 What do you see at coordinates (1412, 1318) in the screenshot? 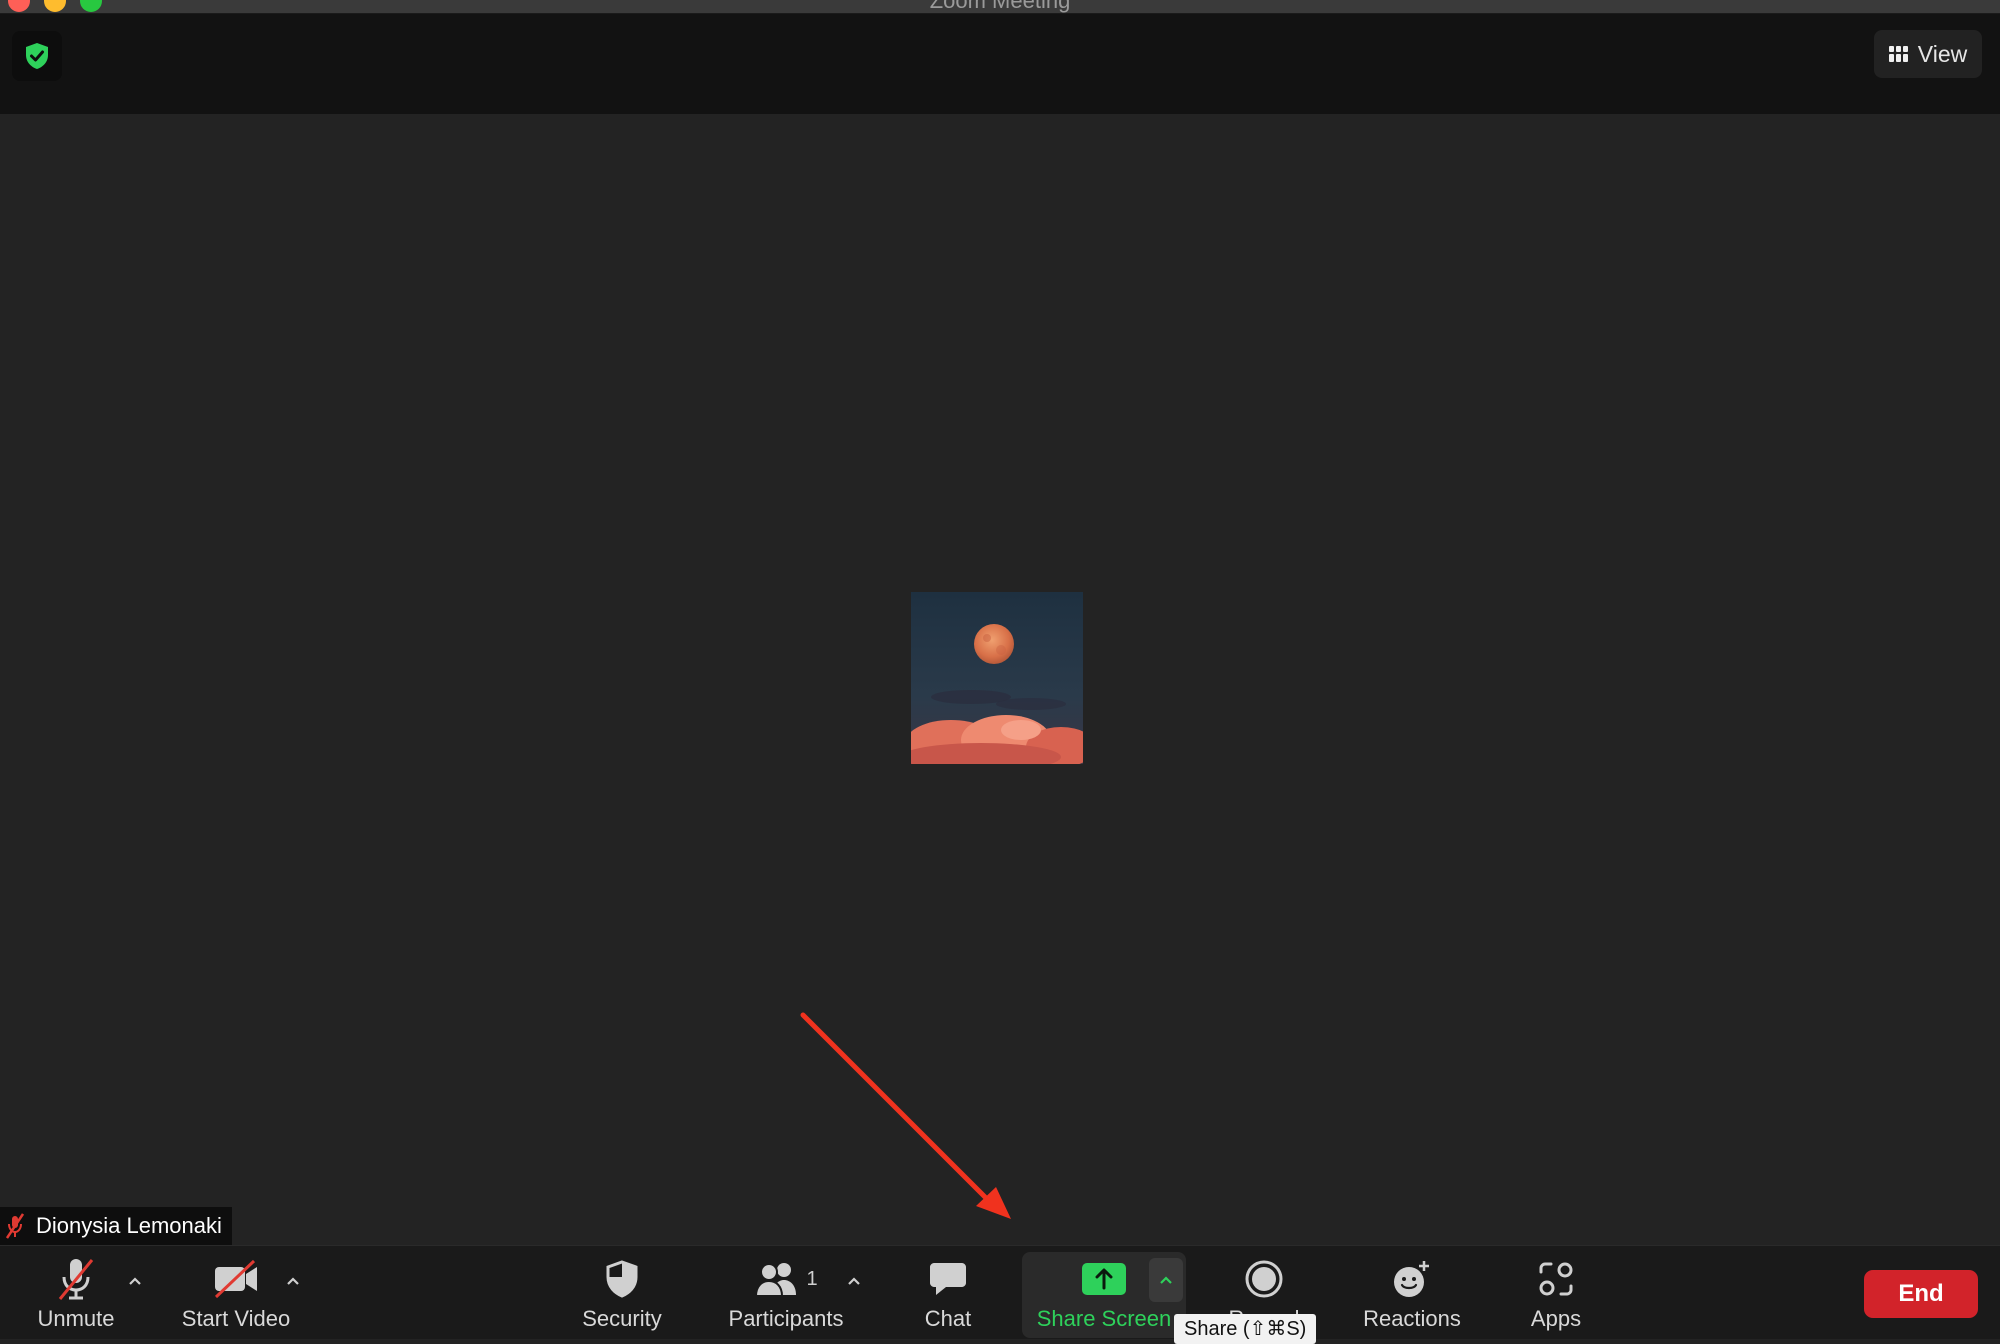
I see `reactions-label: Reactions` at bounding box center [1412, 1318].